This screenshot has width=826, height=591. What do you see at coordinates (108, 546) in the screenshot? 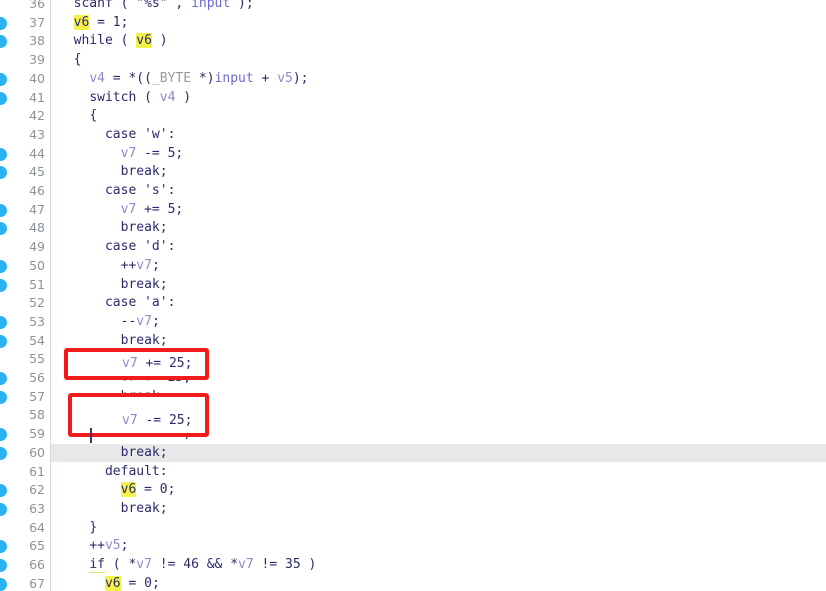
I see `code-line-text: ++v5;` at bounding box center [108, 546].